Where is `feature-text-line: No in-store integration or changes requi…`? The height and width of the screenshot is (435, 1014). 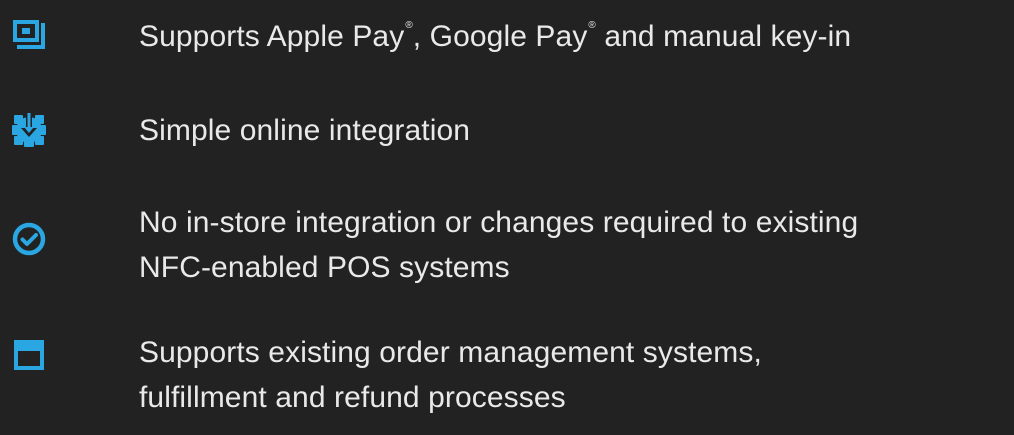 feature-text-line: No in-store integration or changes requi… is located at coordinates (499, 222).